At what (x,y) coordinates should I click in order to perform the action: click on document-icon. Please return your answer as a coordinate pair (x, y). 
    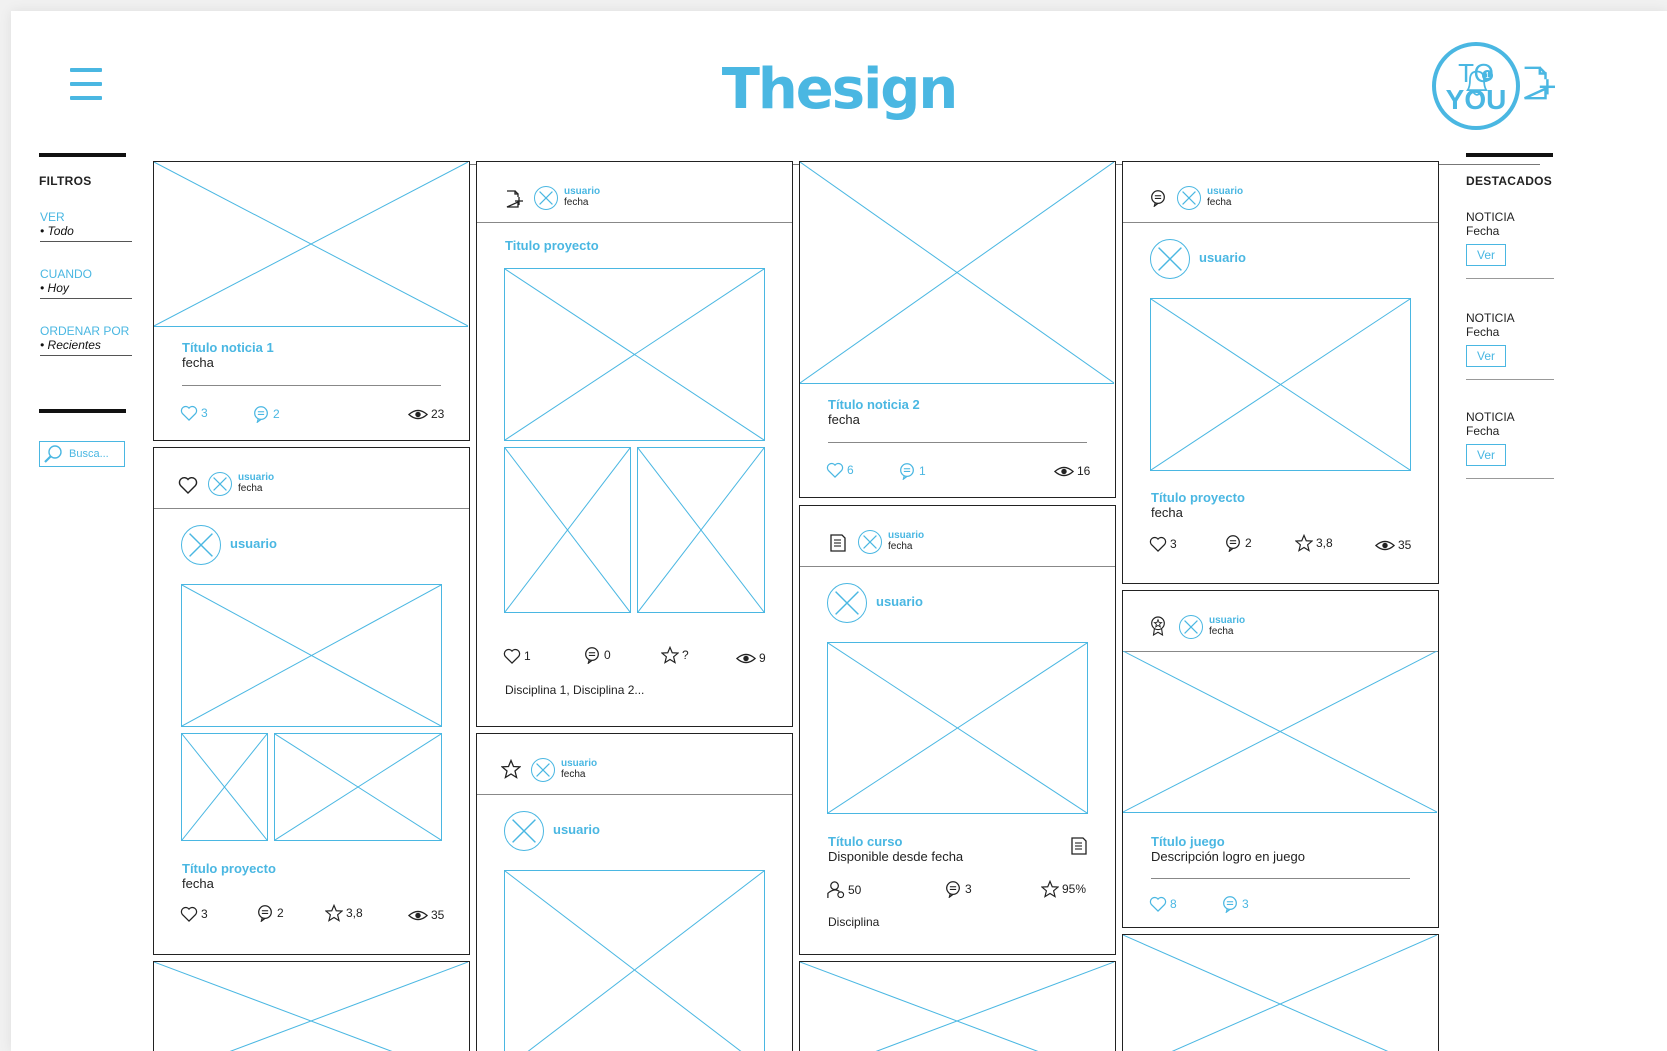
    Looking at the image, I should click on (1079, 846).